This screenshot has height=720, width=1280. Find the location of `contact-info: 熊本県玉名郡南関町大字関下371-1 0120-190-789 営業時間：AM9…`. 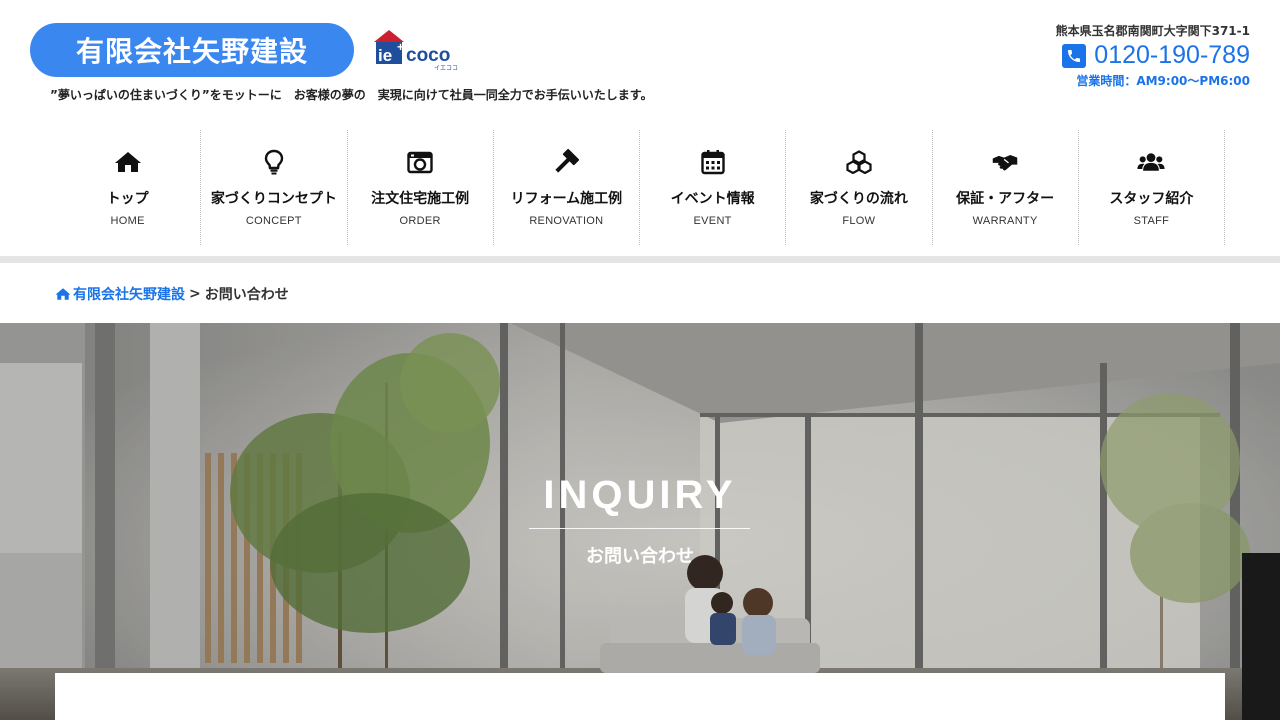

contact-info: 熊本県玉名郡南関町大字関下371-1 0120-190-789 営業時間：AM9… is located at coordinates (1150, 55).